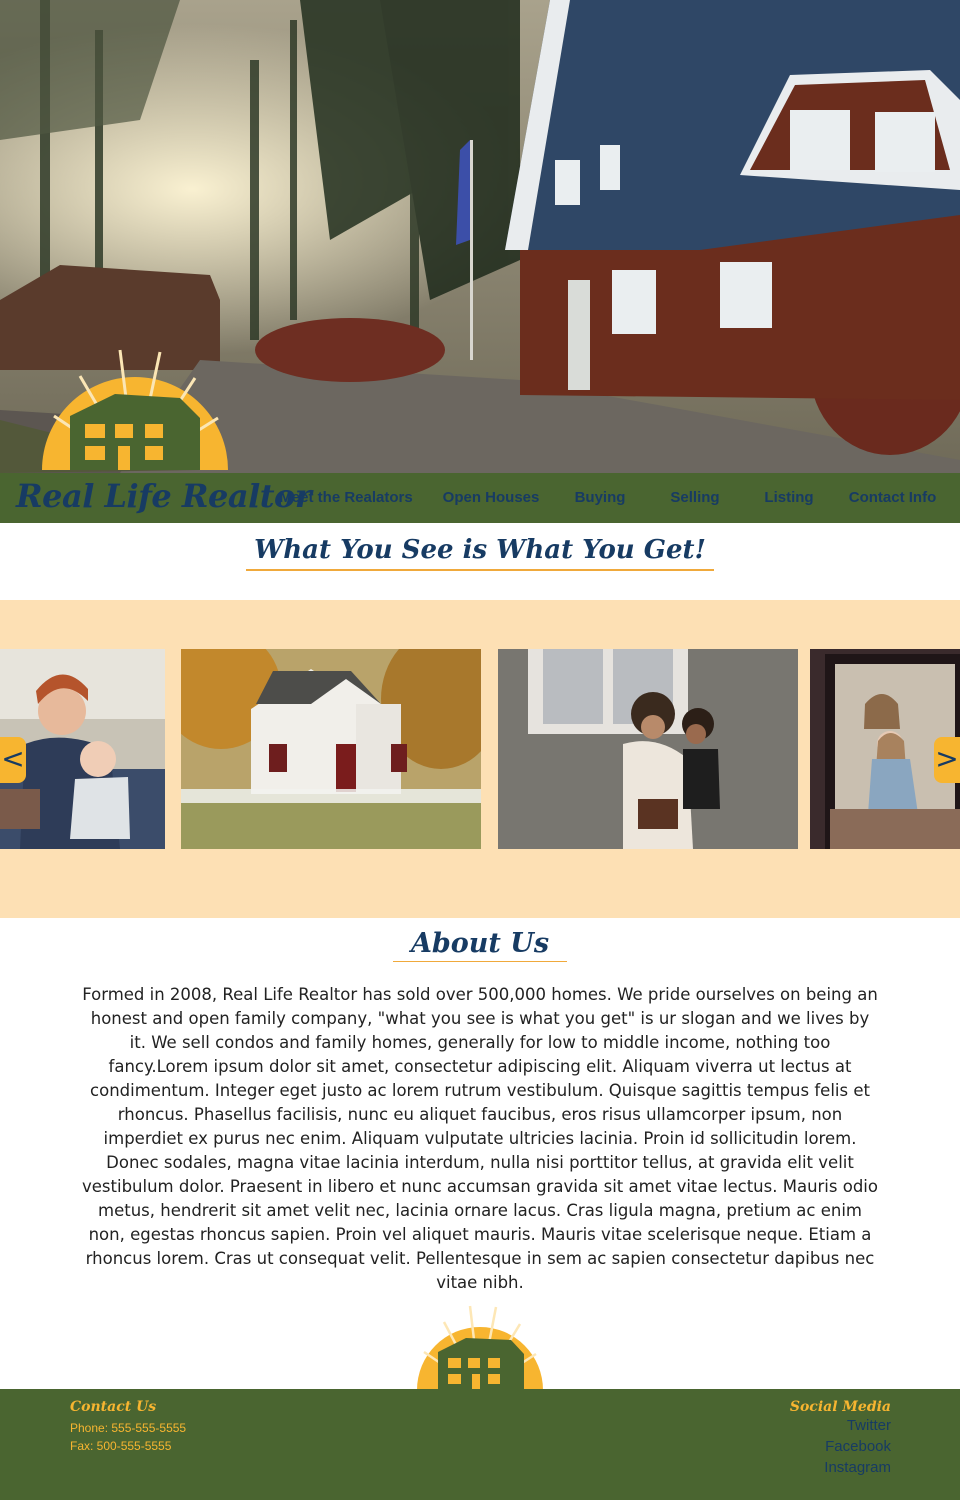 The height and width of the screenshot is (1500, 960). I want to click on white-house-photo, so click(331, 749).